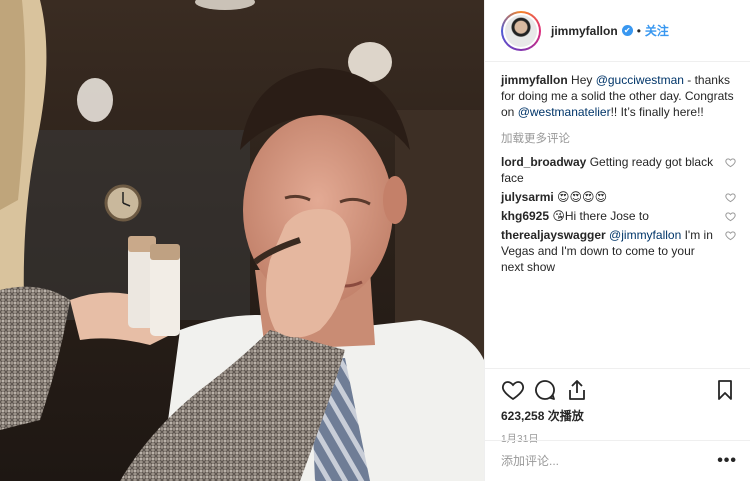  I want to click on more-options-icon: •••, so click(727, 461).